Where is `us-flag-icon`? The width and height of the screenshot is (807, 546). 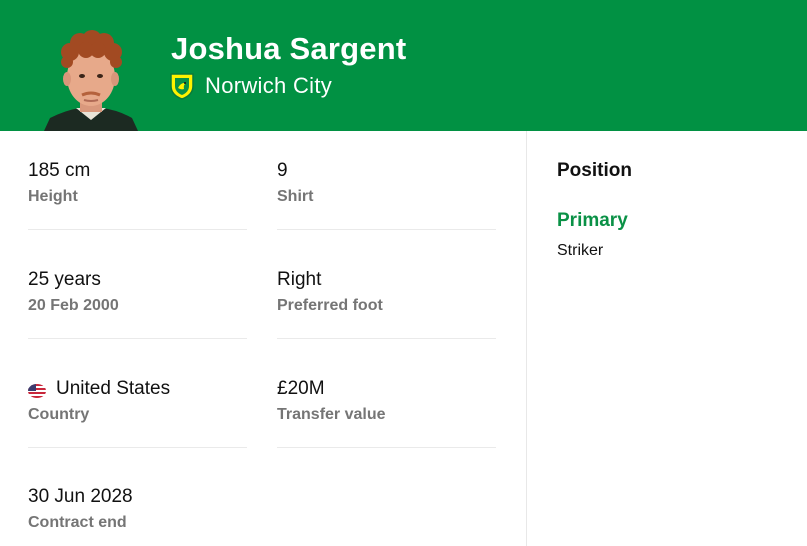 us-flag-icon is located at coordinates (37, 390).